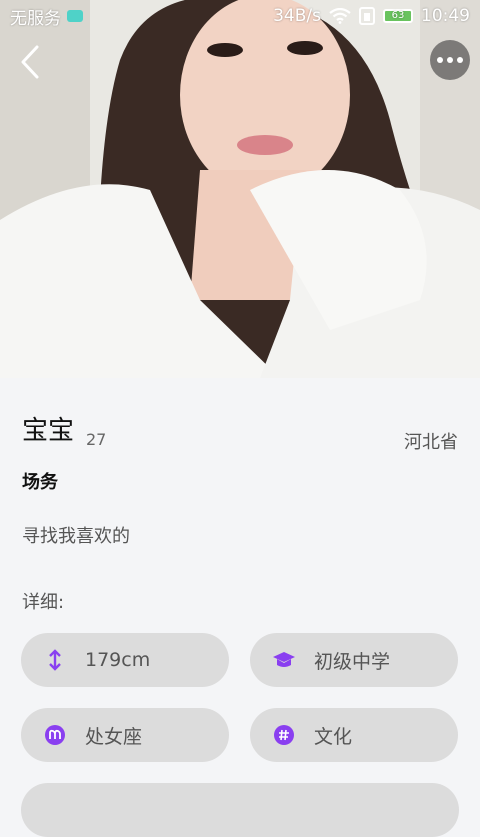 The width and height of the screenshot is (480, 837). I want to click on detail-zodiac-value: 处女座, so click(114, 736).